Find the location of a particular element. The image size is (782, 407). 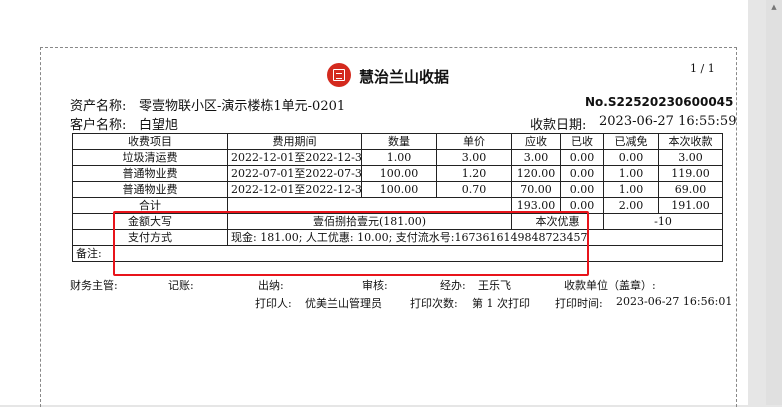

table-cell: 120.00 is located at coordinates (536, 173).